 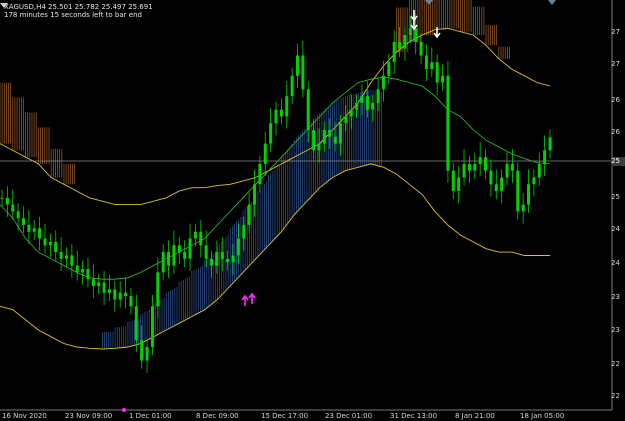 What do you see at coordinates (414, 416) in the screenshot?
I see `time-axis-label: 31 Dec 13:00` at bounding box center [414, 416].